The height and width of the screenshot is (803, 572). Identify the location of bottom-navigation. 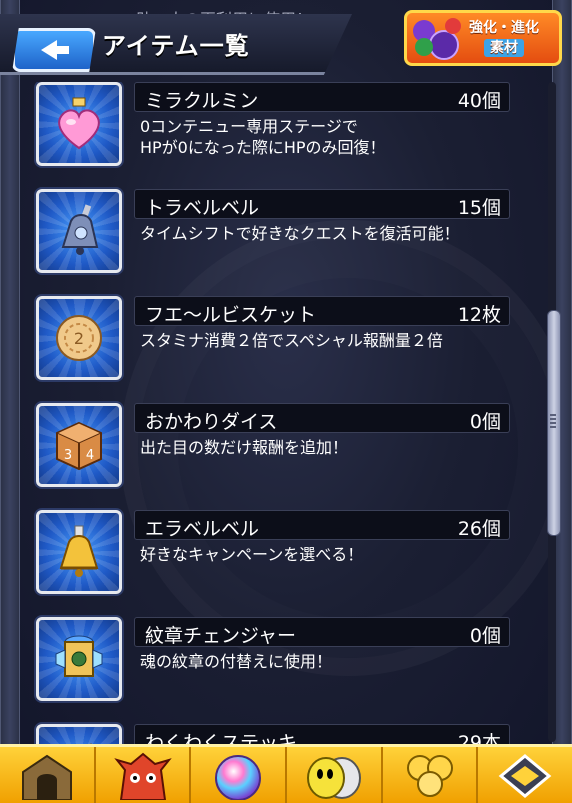
(286, 773).